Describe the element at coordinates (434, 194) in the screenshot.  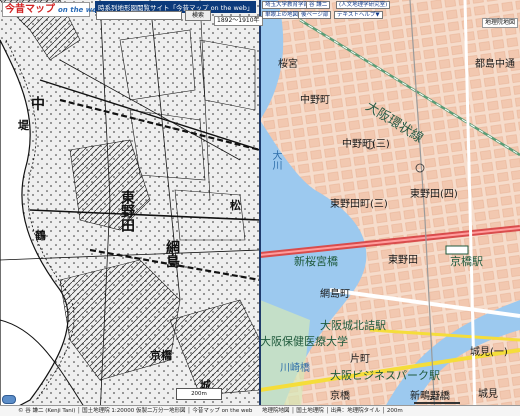
I see `new-label-higashinoda-4: 東野田(四)` at that location.